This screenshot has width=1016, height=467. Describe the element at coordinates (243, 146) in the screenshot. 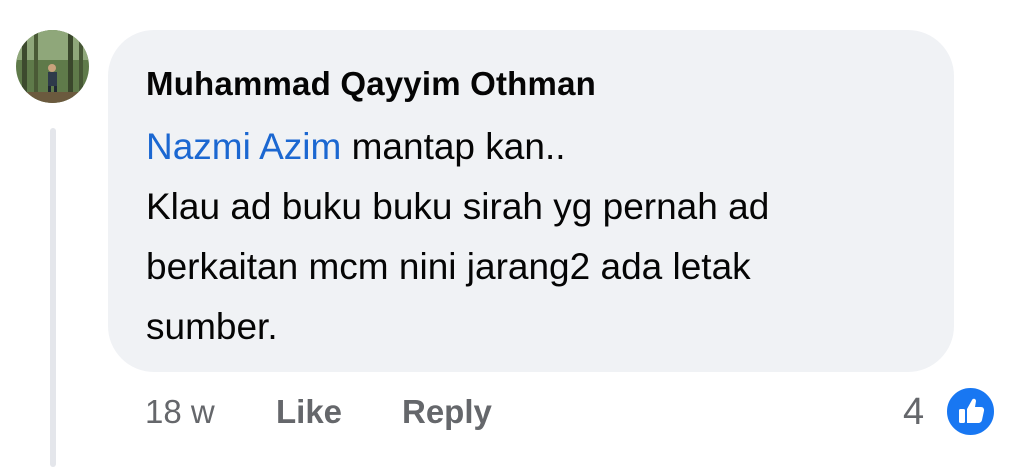

I see `mention-link: Nazmi Azim` at that location.